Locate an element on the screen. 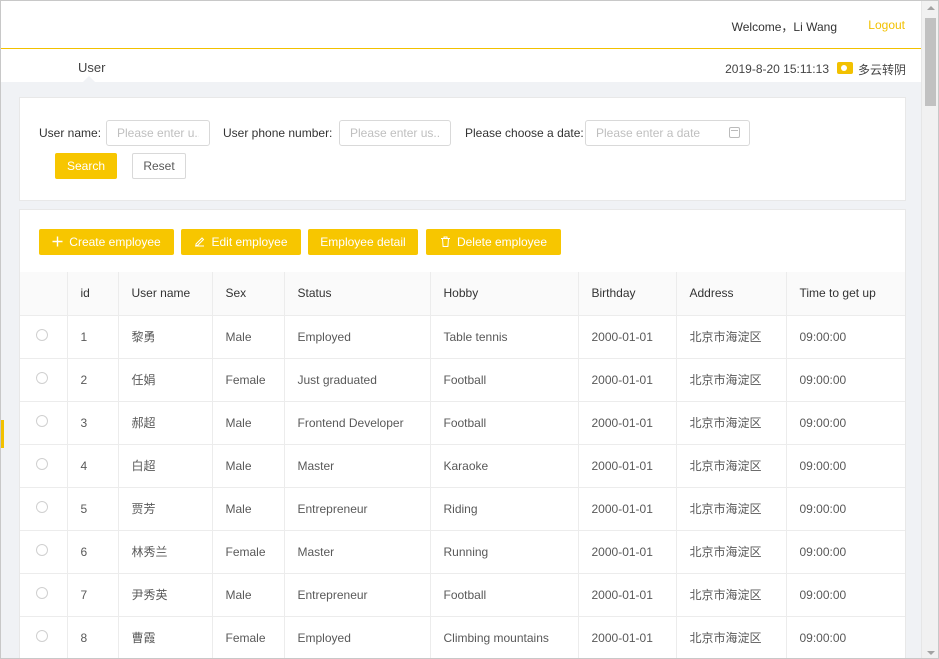 The height and width of the screenshot is (659, 939). column-header-hobby: Hobby is located at coordinates (504, 294).